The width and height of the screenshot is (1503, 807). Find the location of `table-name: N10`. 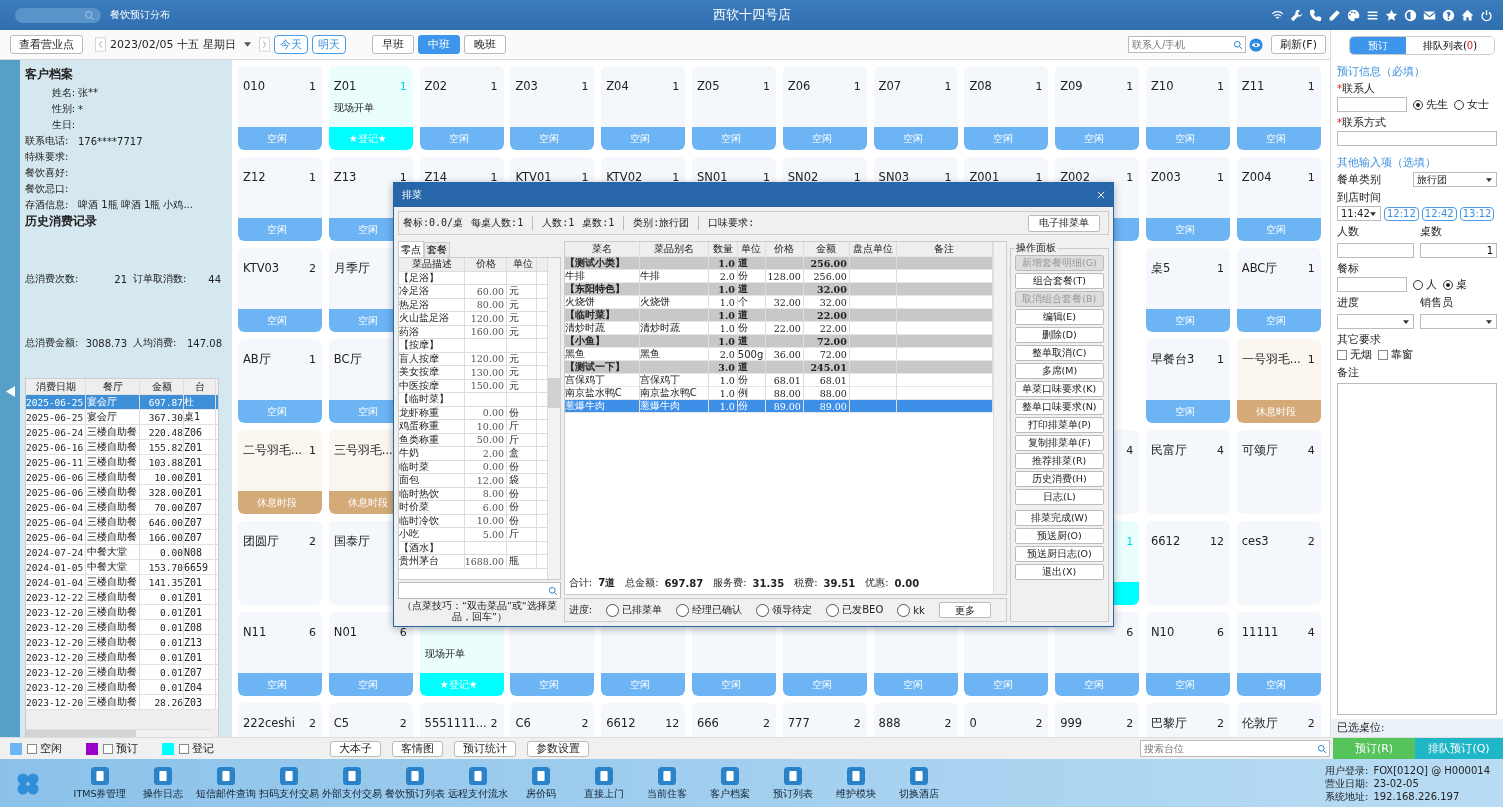

table-name: N10 is located at coordinates (1162, 632).